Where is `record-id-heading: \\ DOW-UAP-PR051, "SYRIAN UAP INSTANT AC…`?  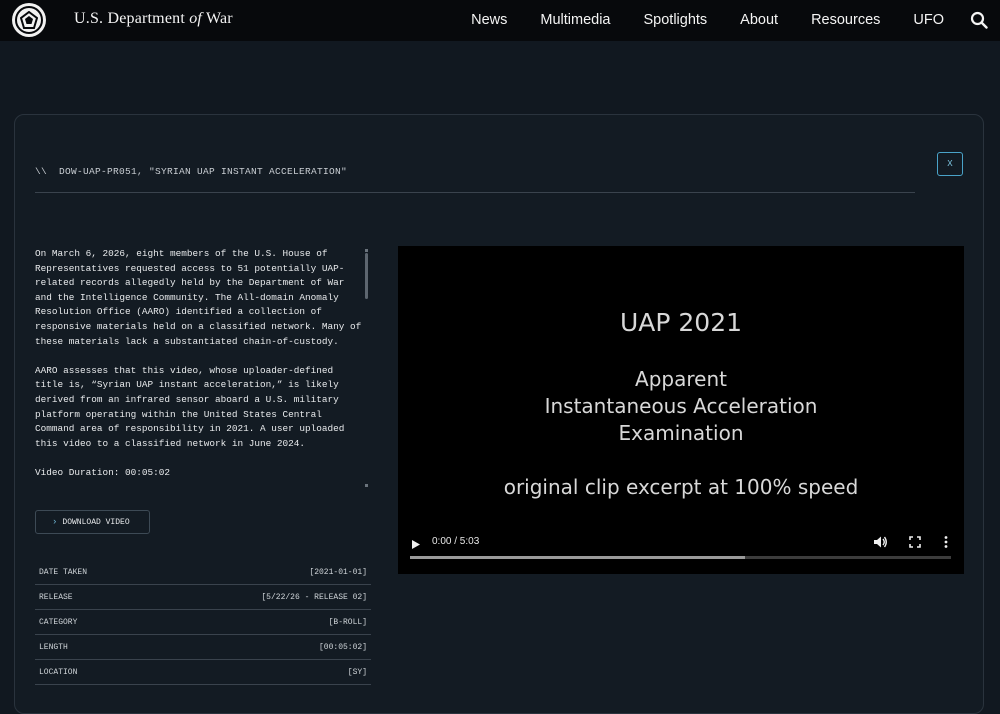
record-id-heading: \\ DOW-UAP-PR051, "SYRIAN UAP INSTANT AC… is located at coordinates (191, 171).